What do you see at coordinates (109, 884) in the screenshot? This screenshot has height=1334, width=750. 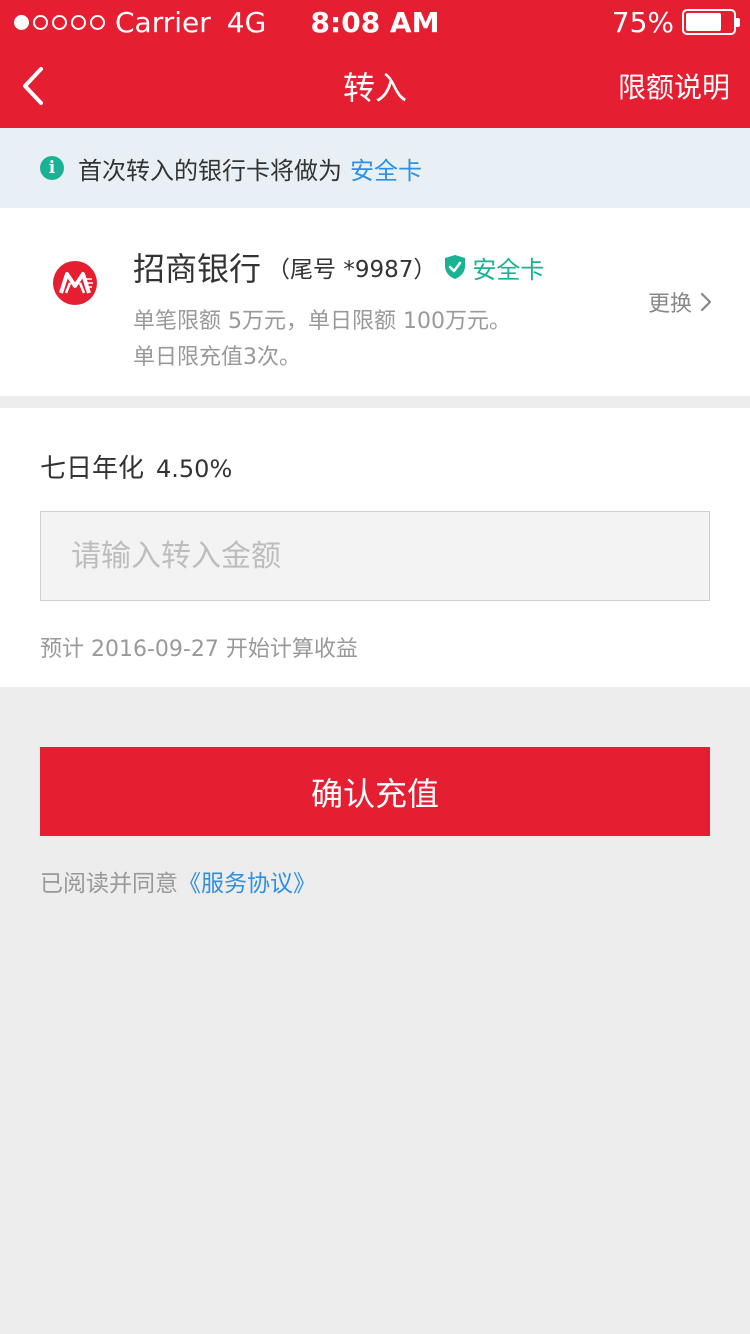 I see `agreement-prefix: 已阅读并同意` at bounding box center [109, 884].